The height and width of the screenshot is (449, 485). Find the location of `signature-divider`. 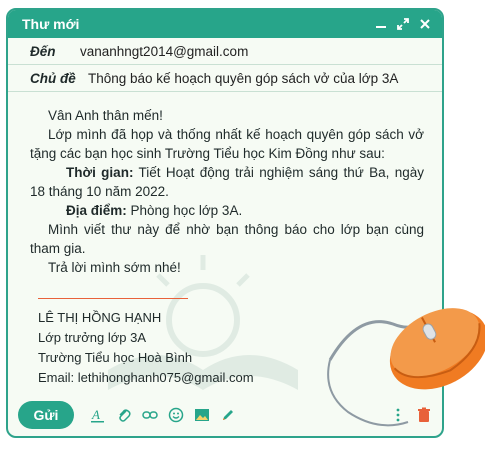

signature-divider is located at coordinates (113, 298).